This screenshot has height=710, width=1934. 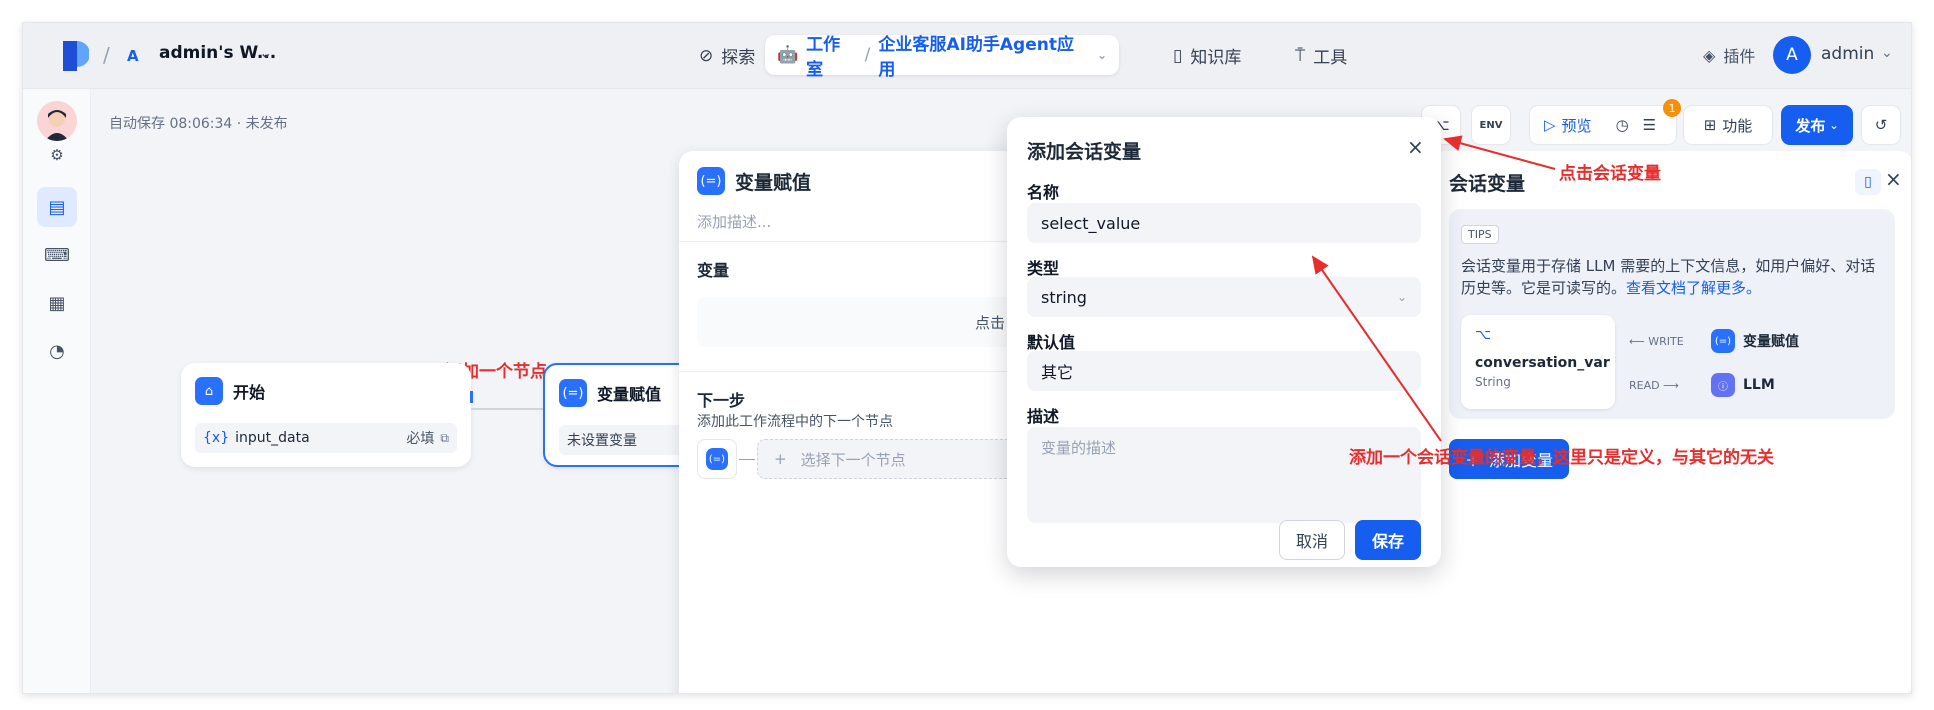 I want to click on arrow-to-conv-var-button, so click(x=1499, y=152).